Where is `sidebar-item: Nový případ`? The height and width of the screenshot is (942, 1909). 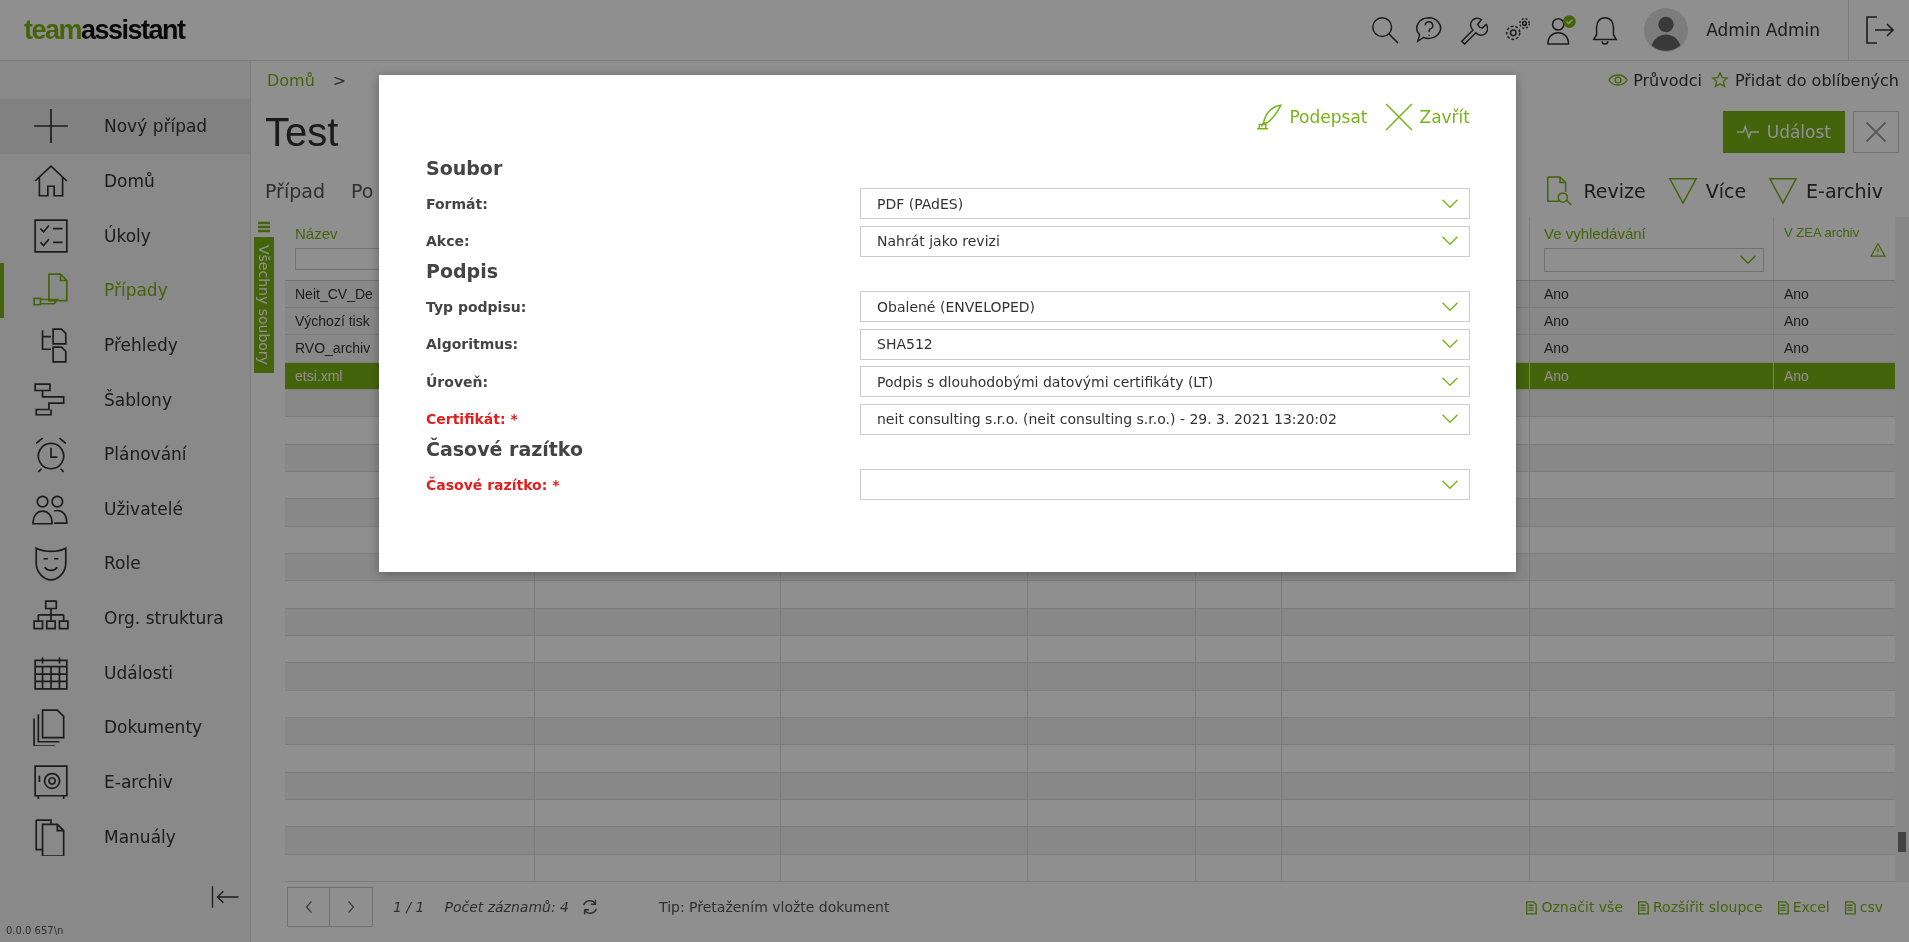 sidebar-item: Nový případ is located at coordinates (125, 126).